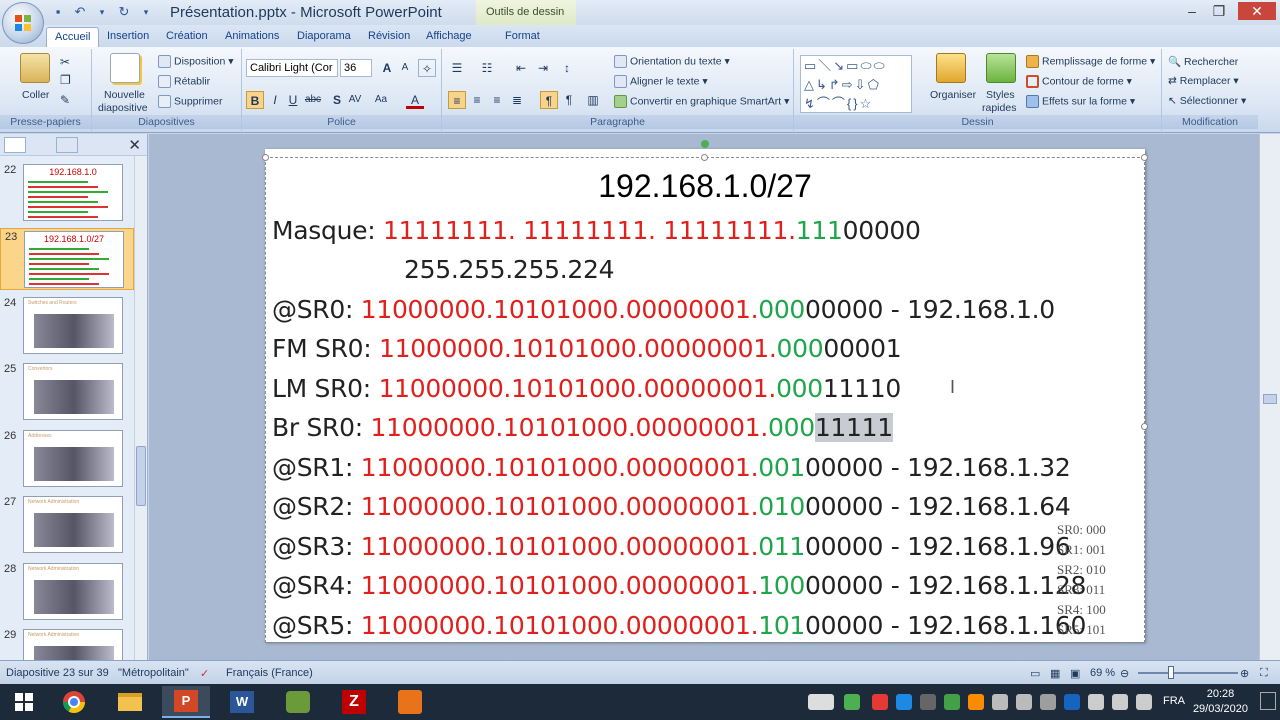  Describe the element at coordinates (1268, 701) in the screenshot. I see `notifications-icon` at that location.